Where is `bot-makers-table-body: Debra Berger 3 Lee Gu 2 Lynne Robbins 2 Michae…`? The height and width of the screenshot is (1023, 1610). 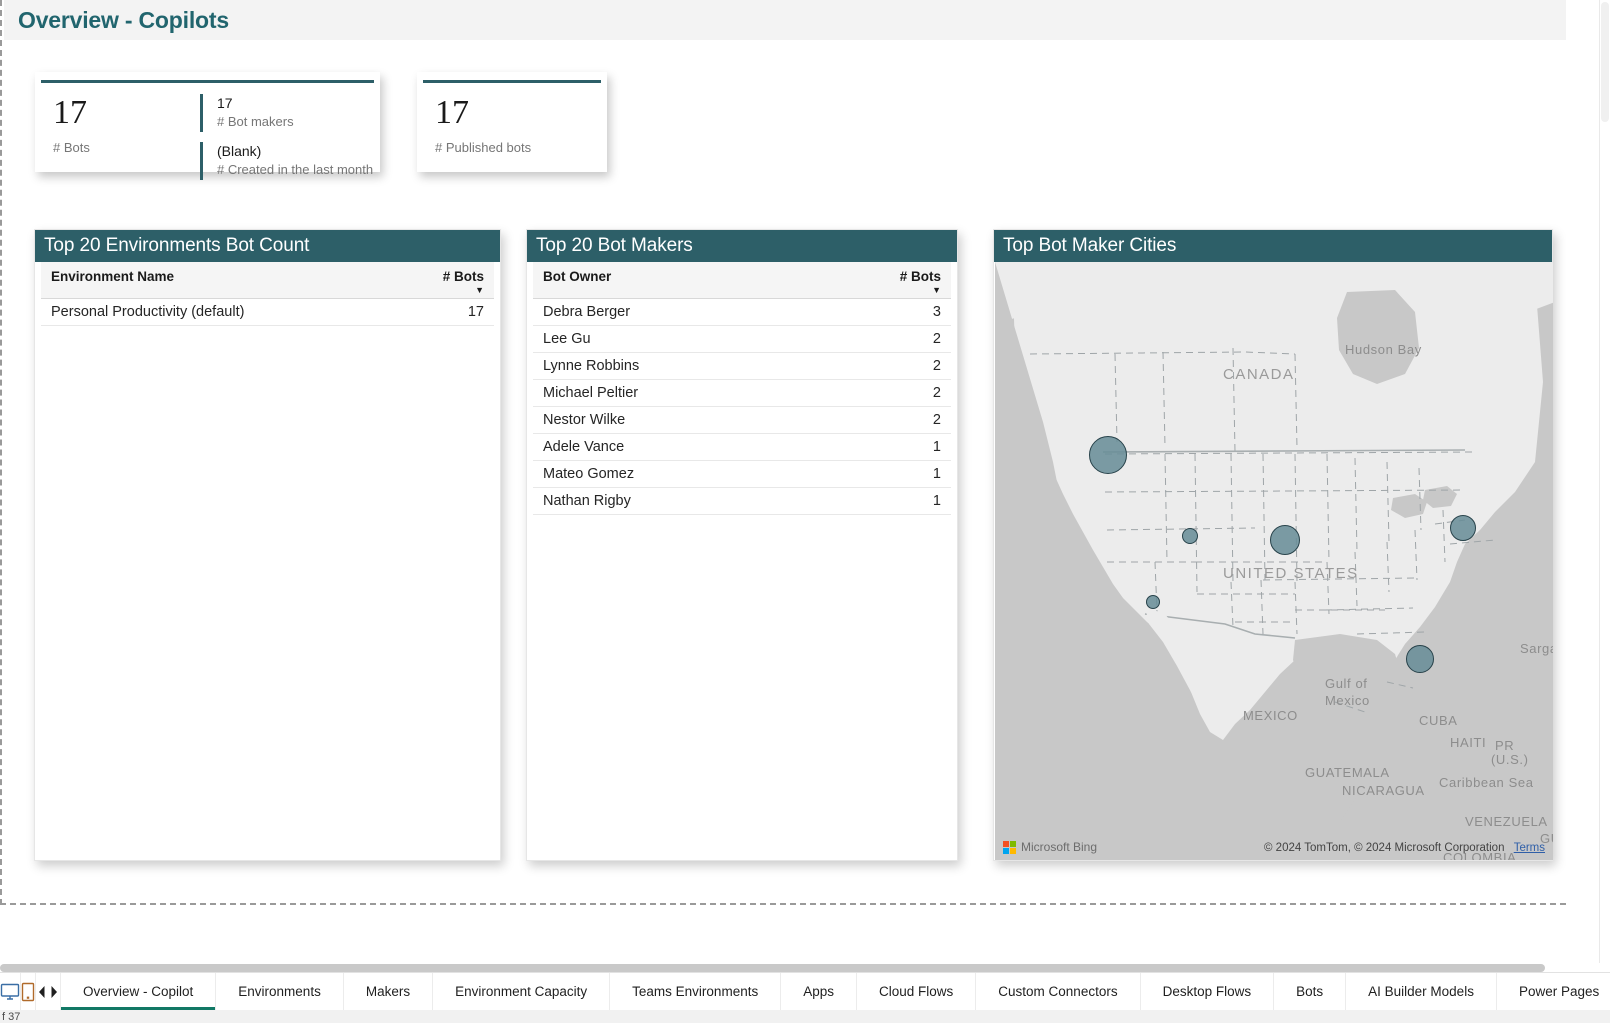 bot-makers-table-body: Debra Berger 3 Lee Gu 2 Lynne Robbins 2 Michae… is located at coordinates (742, 406).